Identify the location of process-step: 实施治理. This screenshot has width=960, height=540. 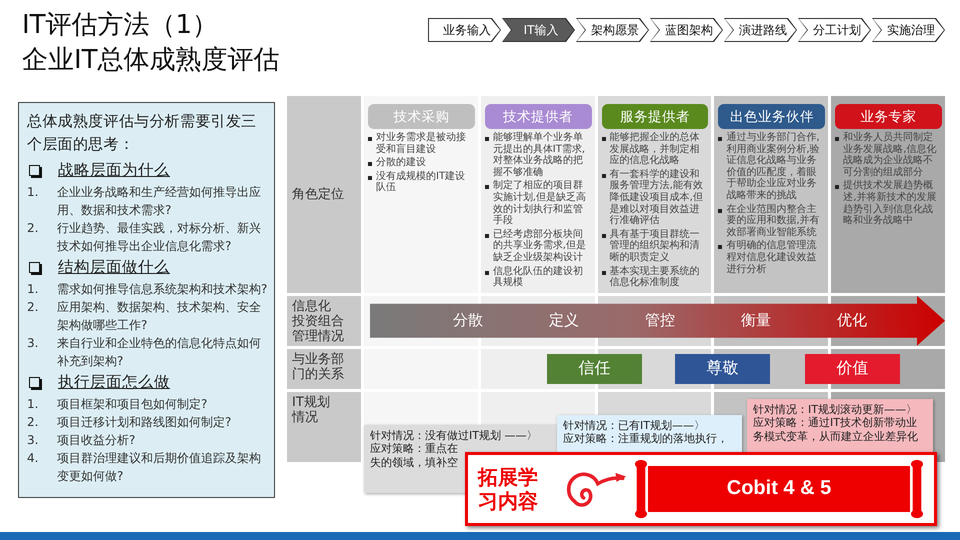
(908, 30).